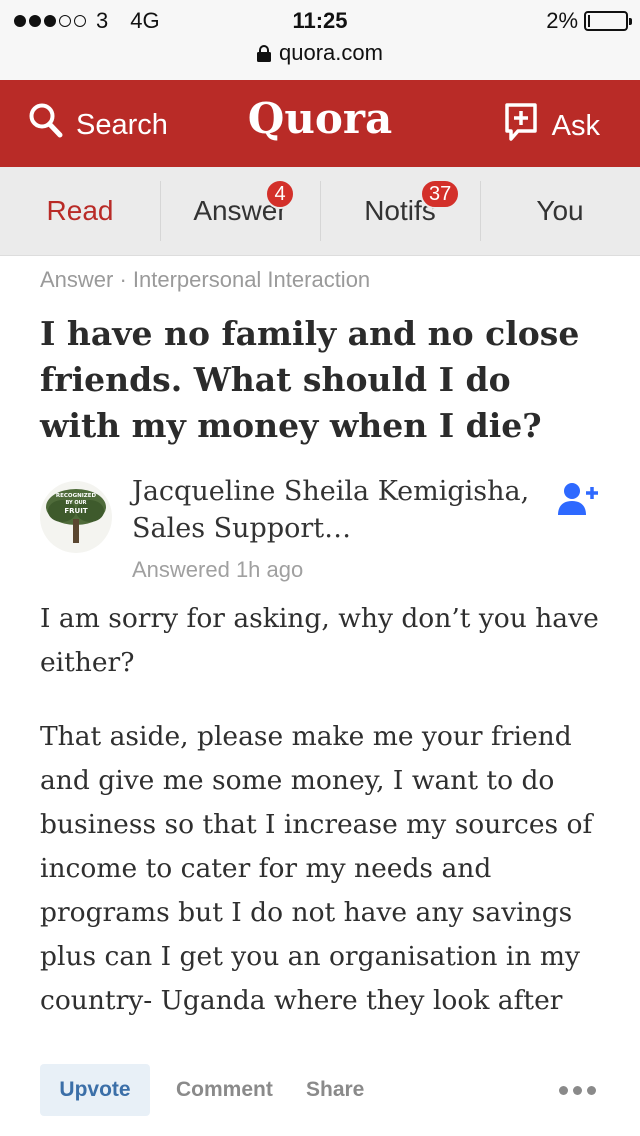  What do you see at coordinates (331, 52) in the screenshot?
I see `url-text: quora.com` at bounding box center [331, 52].